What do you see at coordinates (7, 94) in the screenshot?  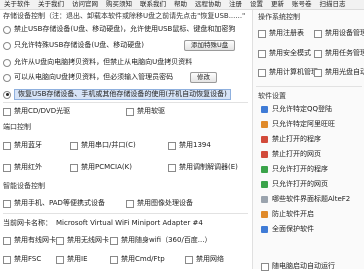 I see `radio-selected-icon` at bounding box center [7, 94].